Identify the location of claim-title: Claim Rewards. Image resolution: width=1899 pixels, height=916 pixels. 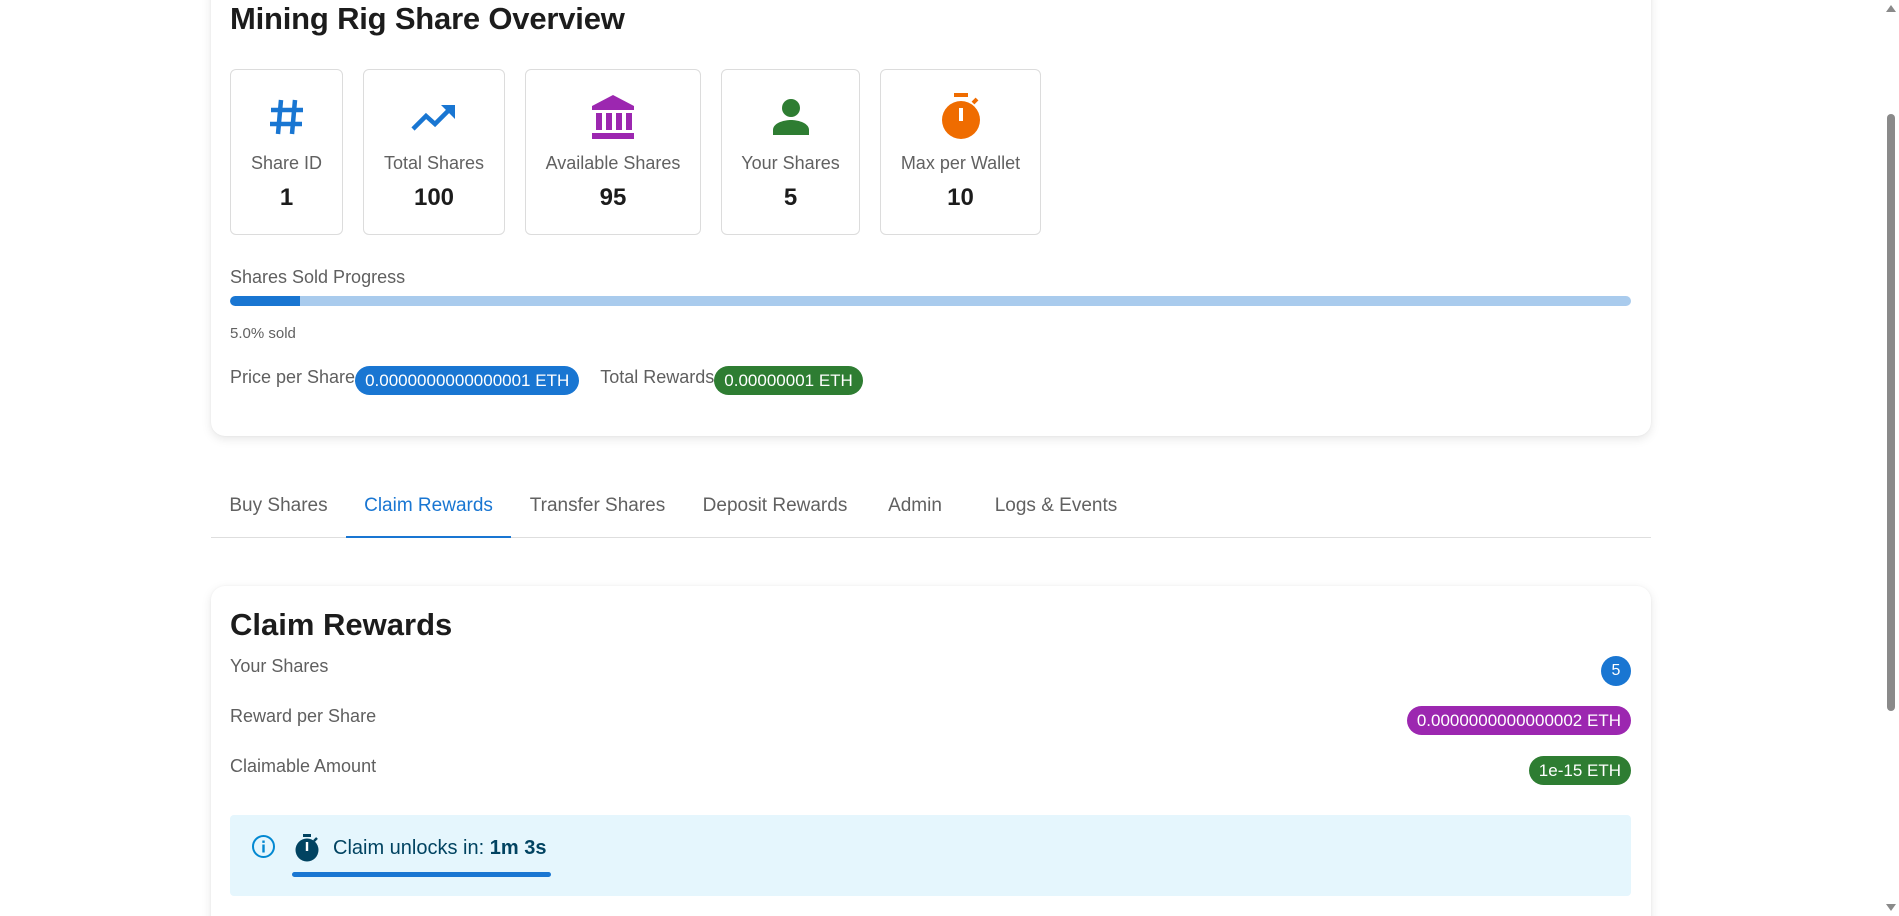
(341, 624).